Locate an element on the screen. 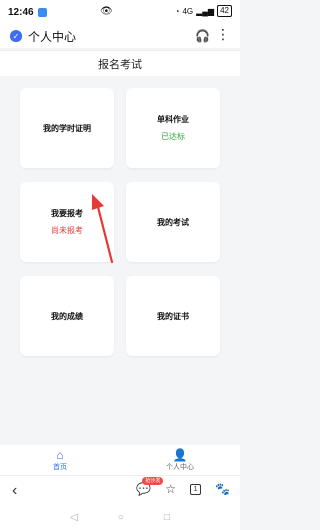 The height and width of the screenshot is (530, 320). comment-icon: 💬 抢沙发 is located at coordinates (150, 486).